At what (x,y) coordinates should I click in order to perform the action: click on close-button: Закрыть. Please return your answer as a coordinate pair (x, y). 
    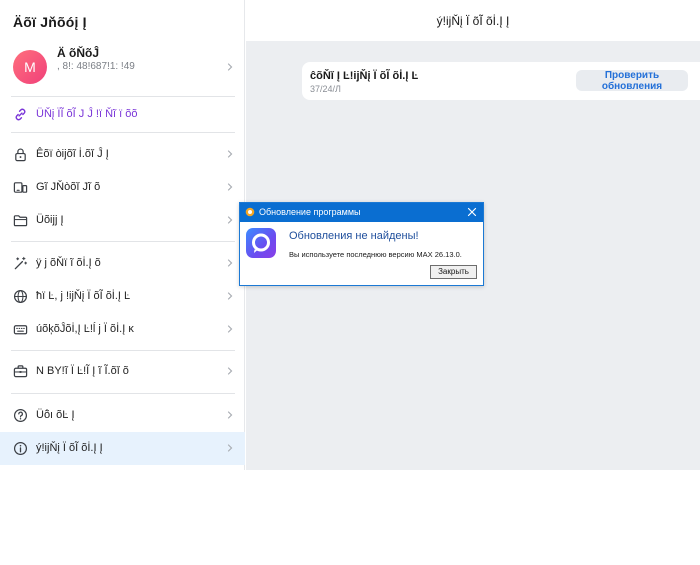
    Looking at the image, I should click on (453, 272).